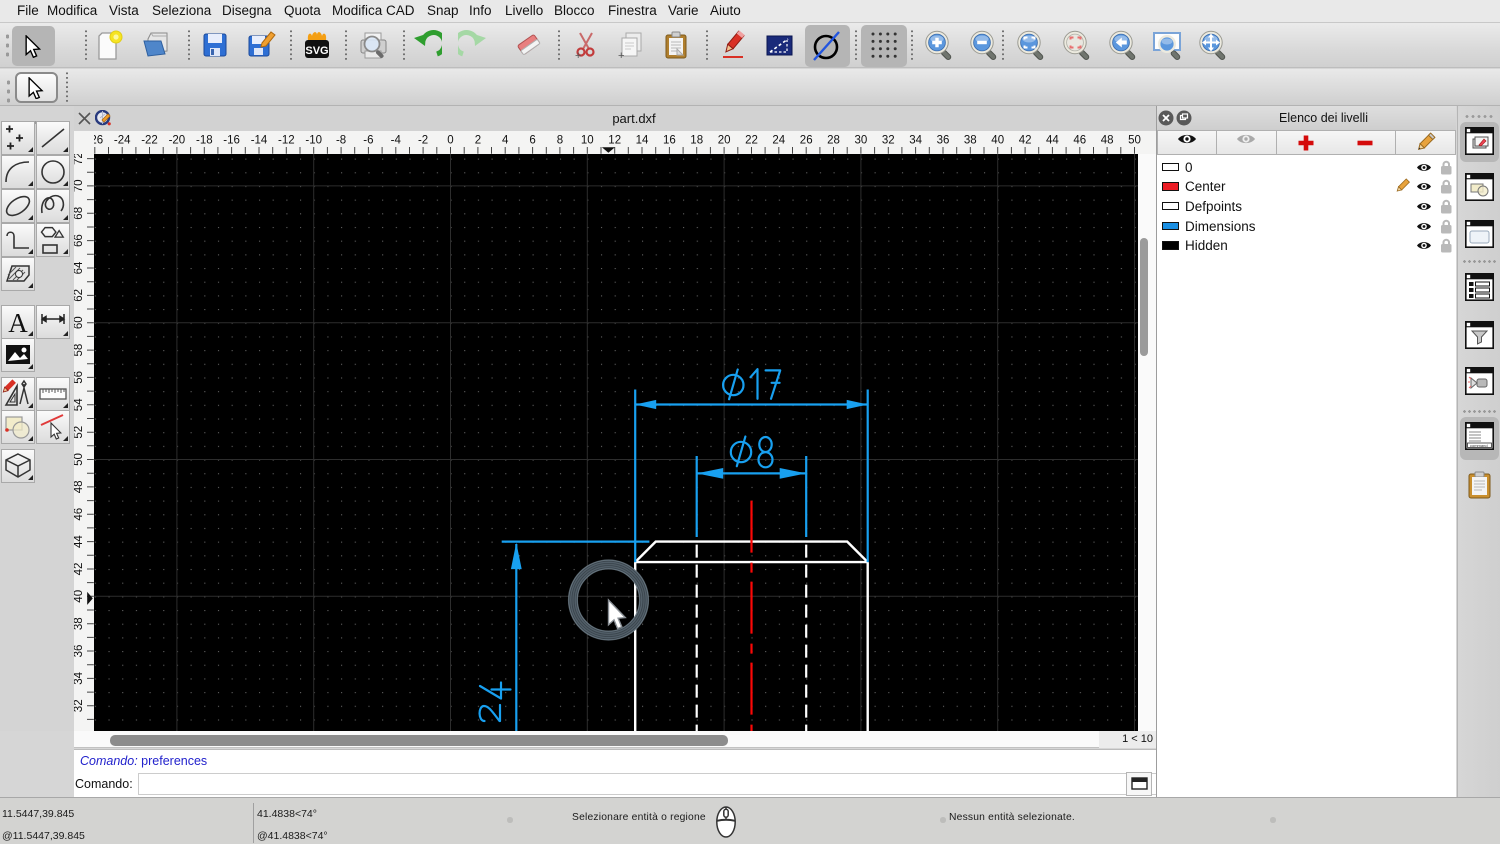 The width and height of the screenshot is (1500, 844). I want to click on svg-text: 52, so click(79, 432).